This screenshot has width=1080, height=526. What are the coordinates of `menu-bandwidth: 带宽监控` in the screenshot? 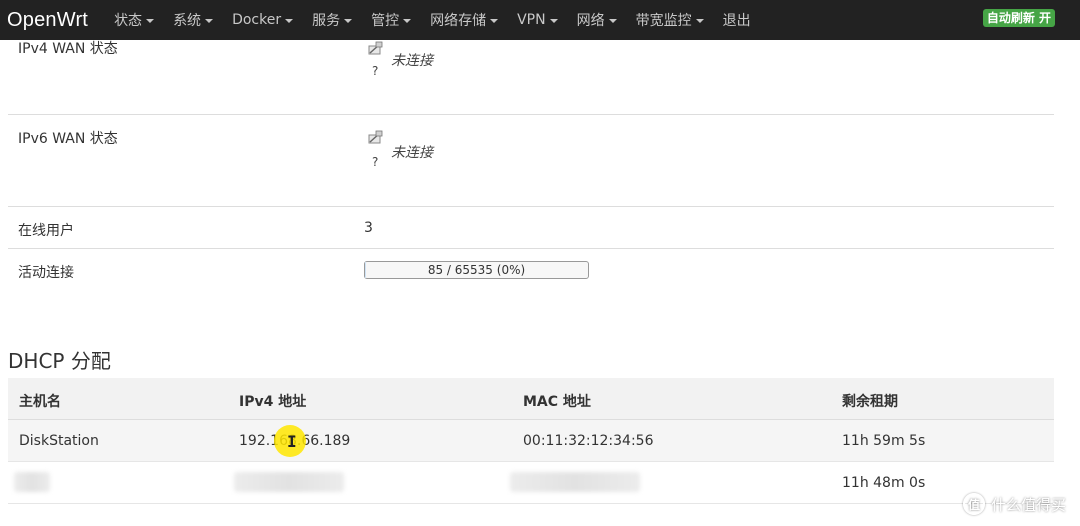 It's located at (670, 20).